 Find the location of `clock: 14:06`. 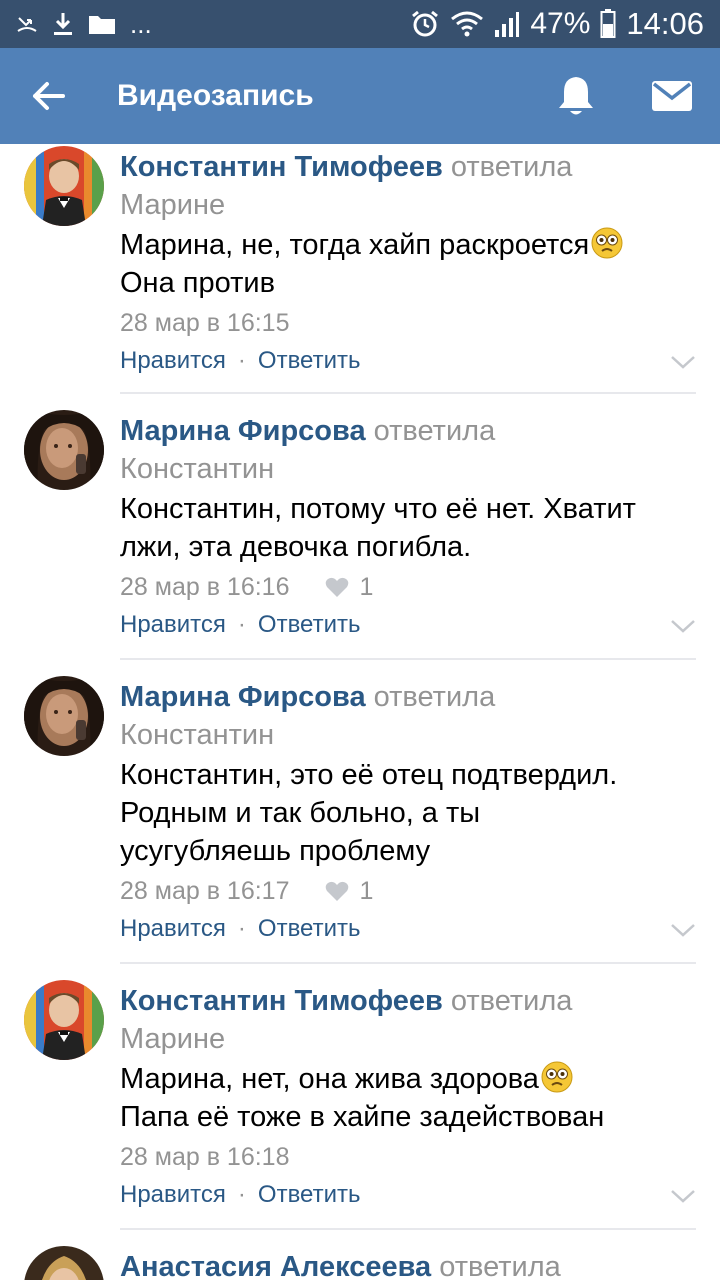

clock: 14:06 is located at coordinates (665, 23).